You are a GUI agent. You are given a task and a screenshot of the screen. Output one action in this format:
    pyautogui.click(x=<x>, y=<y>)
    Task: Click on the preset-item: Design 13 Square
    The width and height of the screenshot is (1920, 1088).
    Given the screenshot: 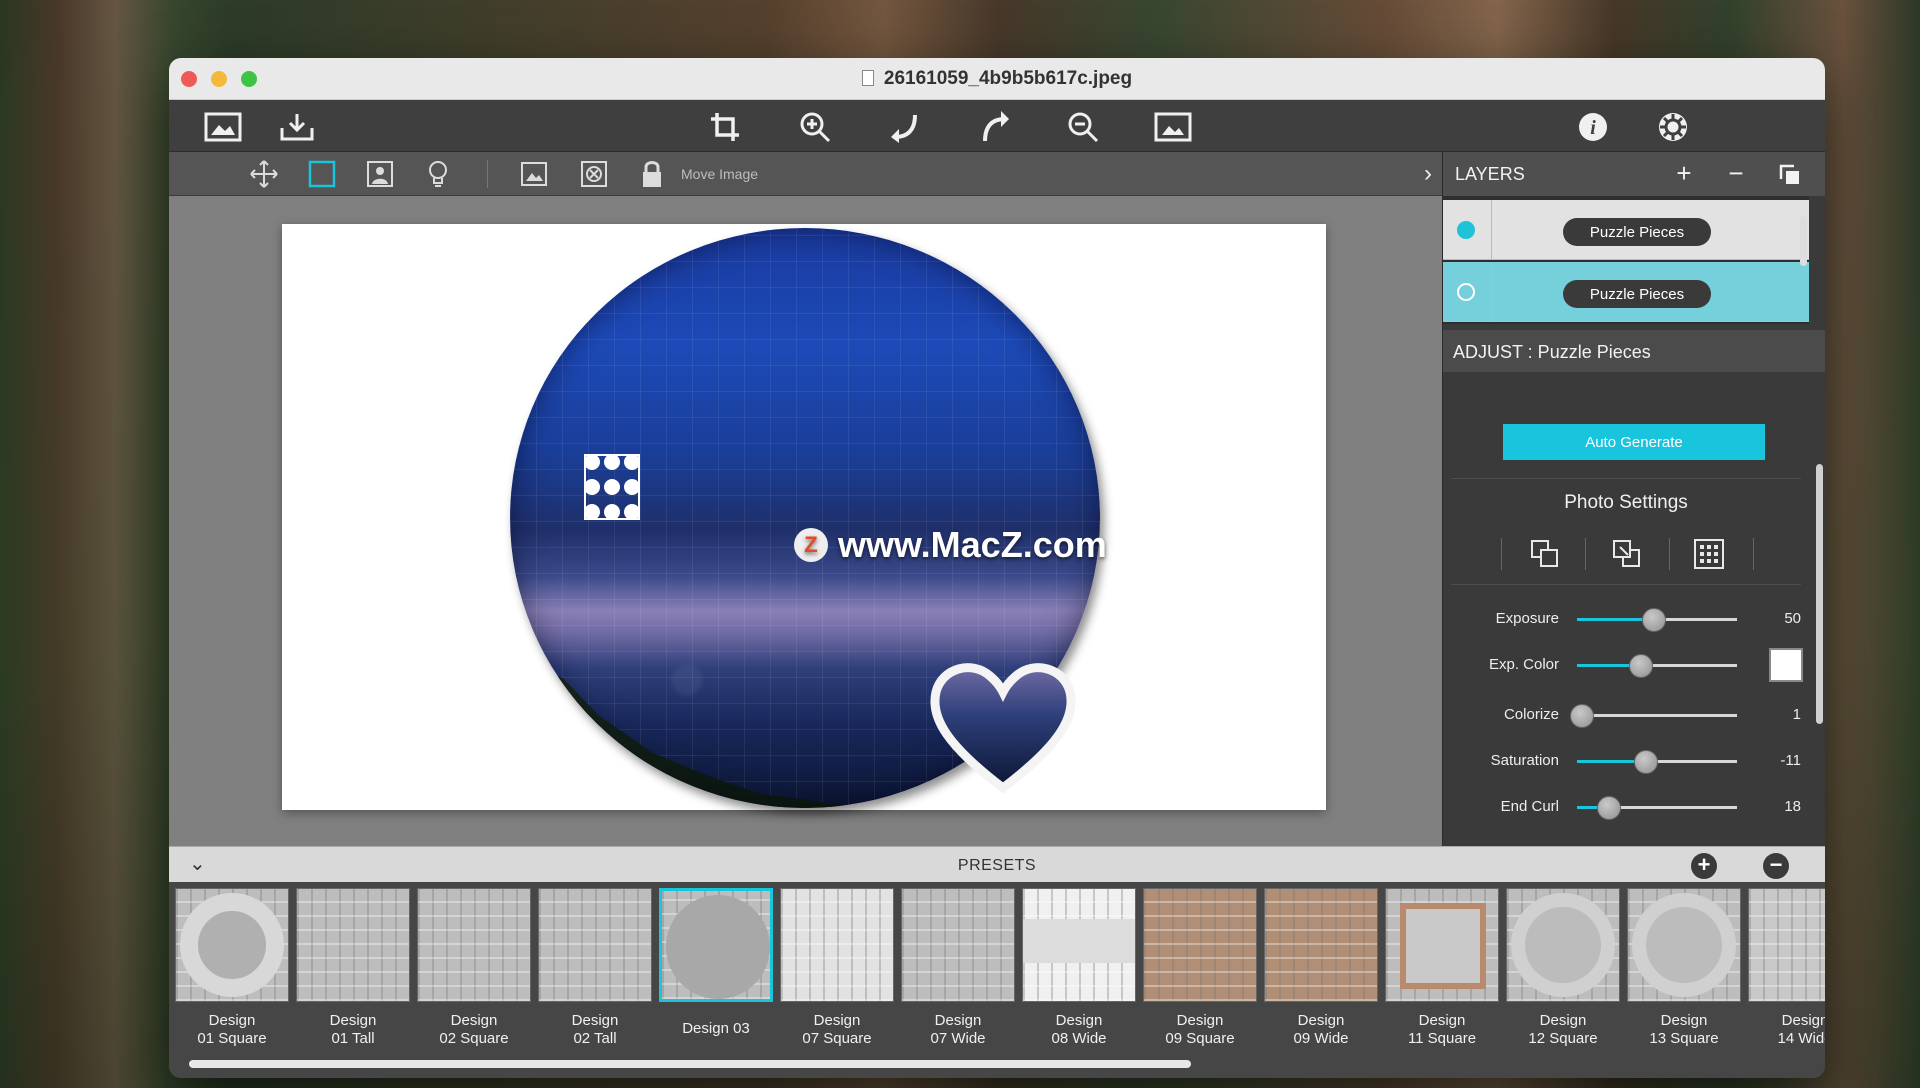 What is the action you would take?
    pyautogui.click(x=1684, y=970)
    